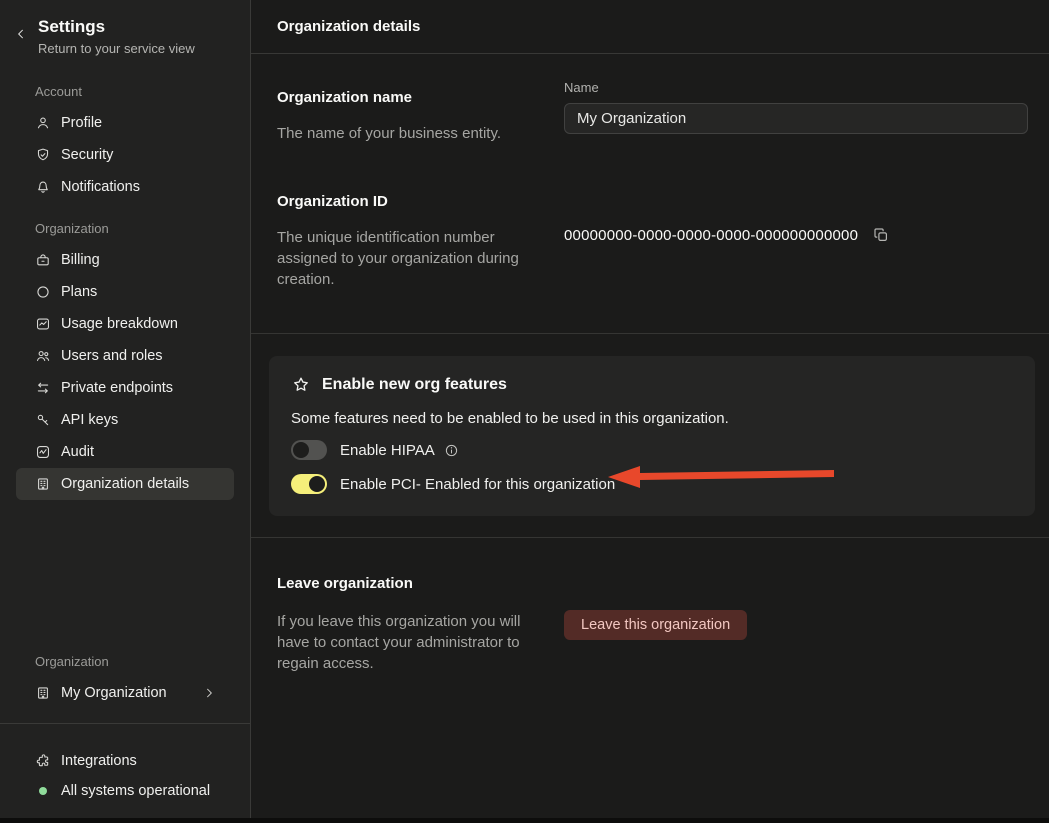 Image resolution: width=1049 pixels, height=823 pixels. Describe the element at coordinates (125, 260) in the screenshot. I see `sidebar-item-billing: Billing` at that location.